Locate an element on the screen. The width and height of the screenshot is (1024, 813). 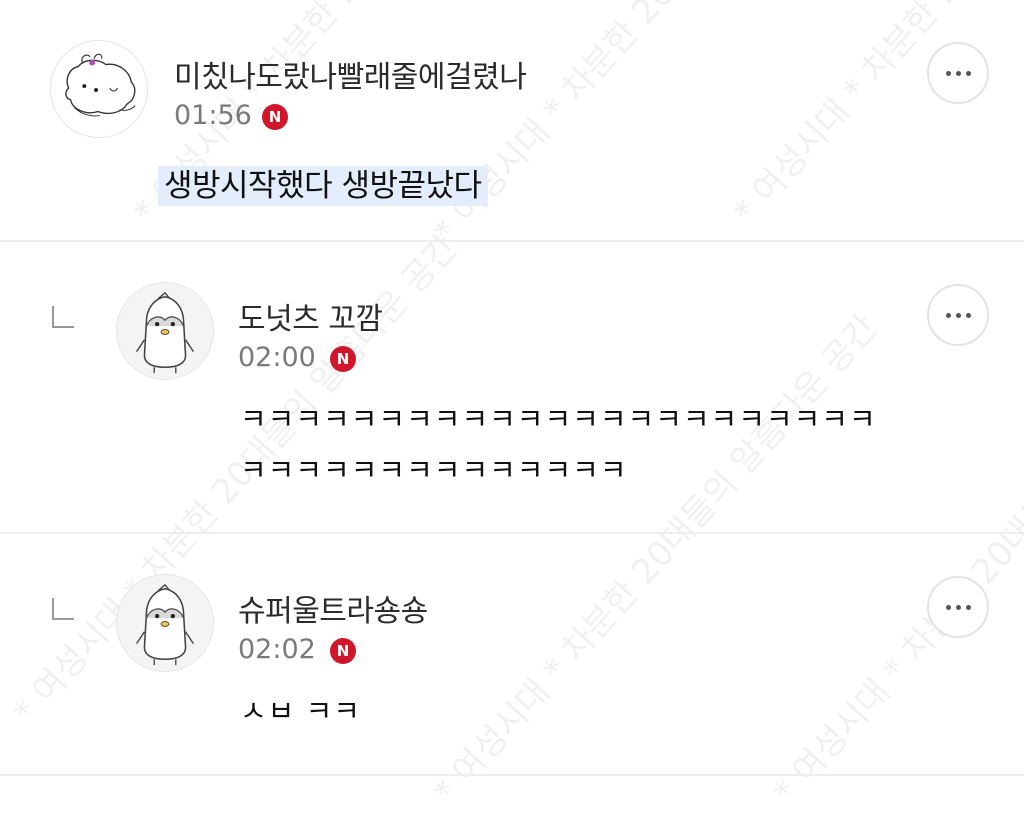
comment-text: ㅅㅂ ㅋㅋ is located at coordinates (300, 711).